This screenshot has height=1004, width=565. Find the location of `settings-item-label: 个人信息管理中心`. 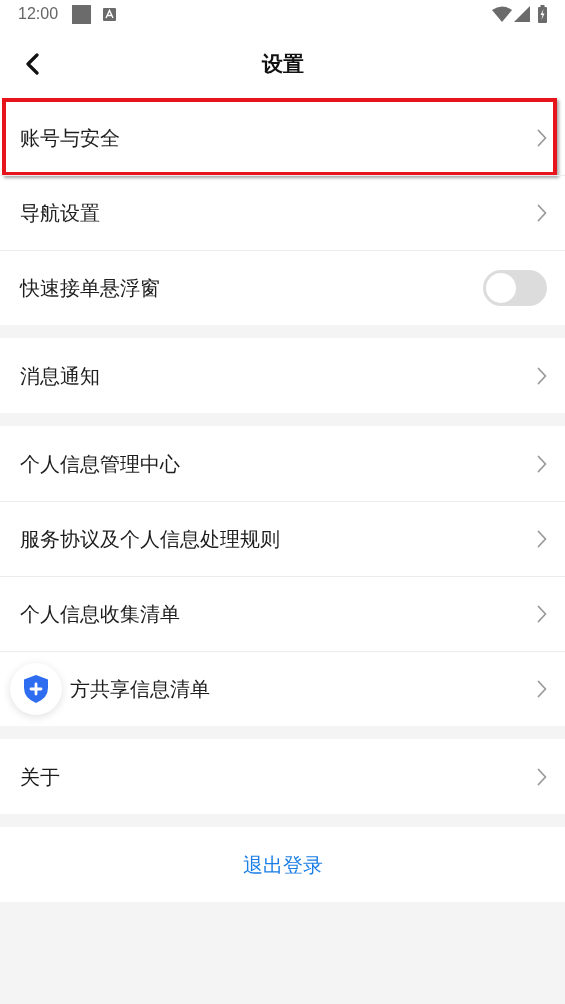

settings-item-label: 个人信息管理中心 is located at coordinates (100, 463).